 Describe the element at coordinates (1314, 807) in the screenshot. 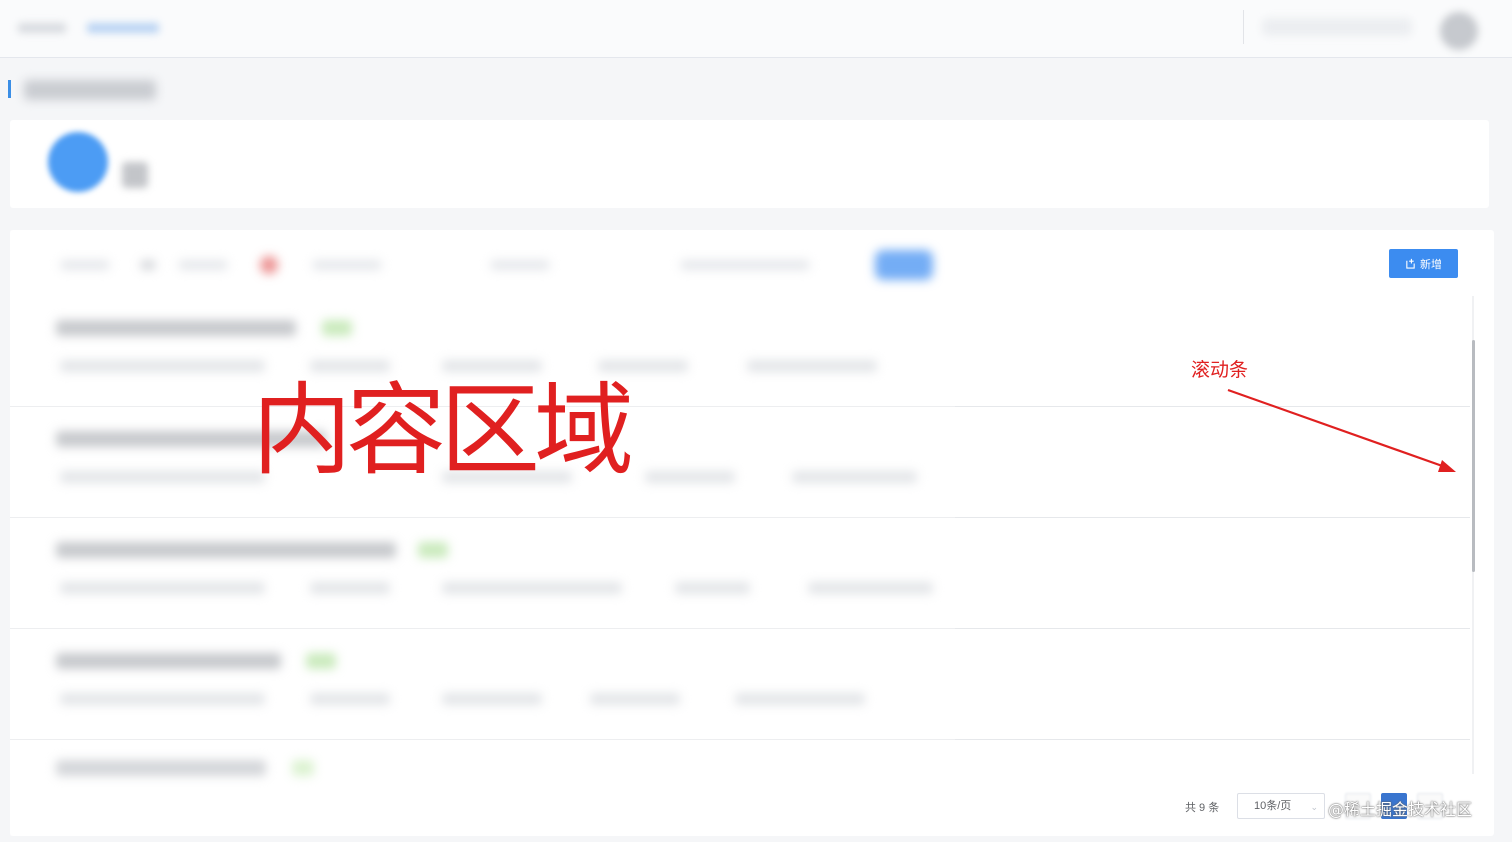

I see `chevron-down-icon: ⌄` at that location.